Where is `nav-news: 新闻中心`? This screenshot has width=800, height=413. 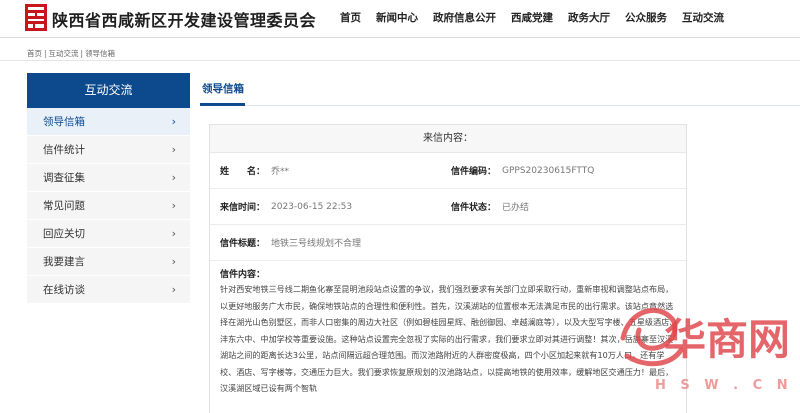
nav-news: 新闻中心 is located at coordinates (397, 17).